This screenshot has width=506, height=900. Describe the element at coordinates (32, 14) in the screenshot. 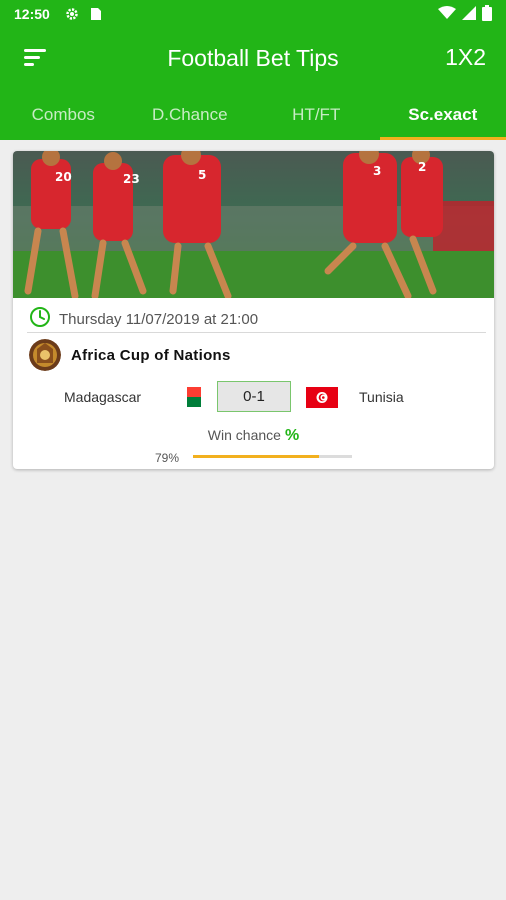

I see `status-time: 12:50` at that location.